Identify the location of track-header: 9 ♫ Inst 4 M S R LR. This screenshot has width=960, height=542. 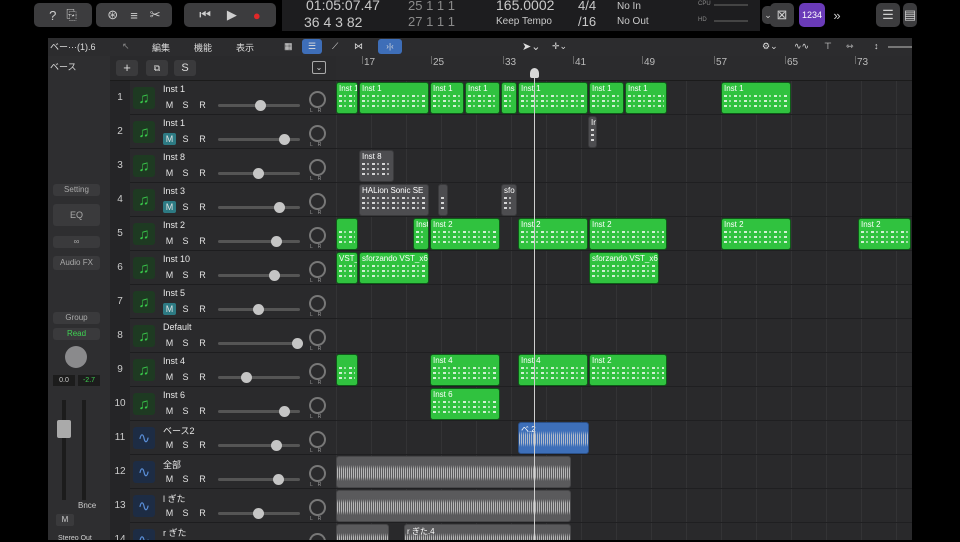
(223, 370).